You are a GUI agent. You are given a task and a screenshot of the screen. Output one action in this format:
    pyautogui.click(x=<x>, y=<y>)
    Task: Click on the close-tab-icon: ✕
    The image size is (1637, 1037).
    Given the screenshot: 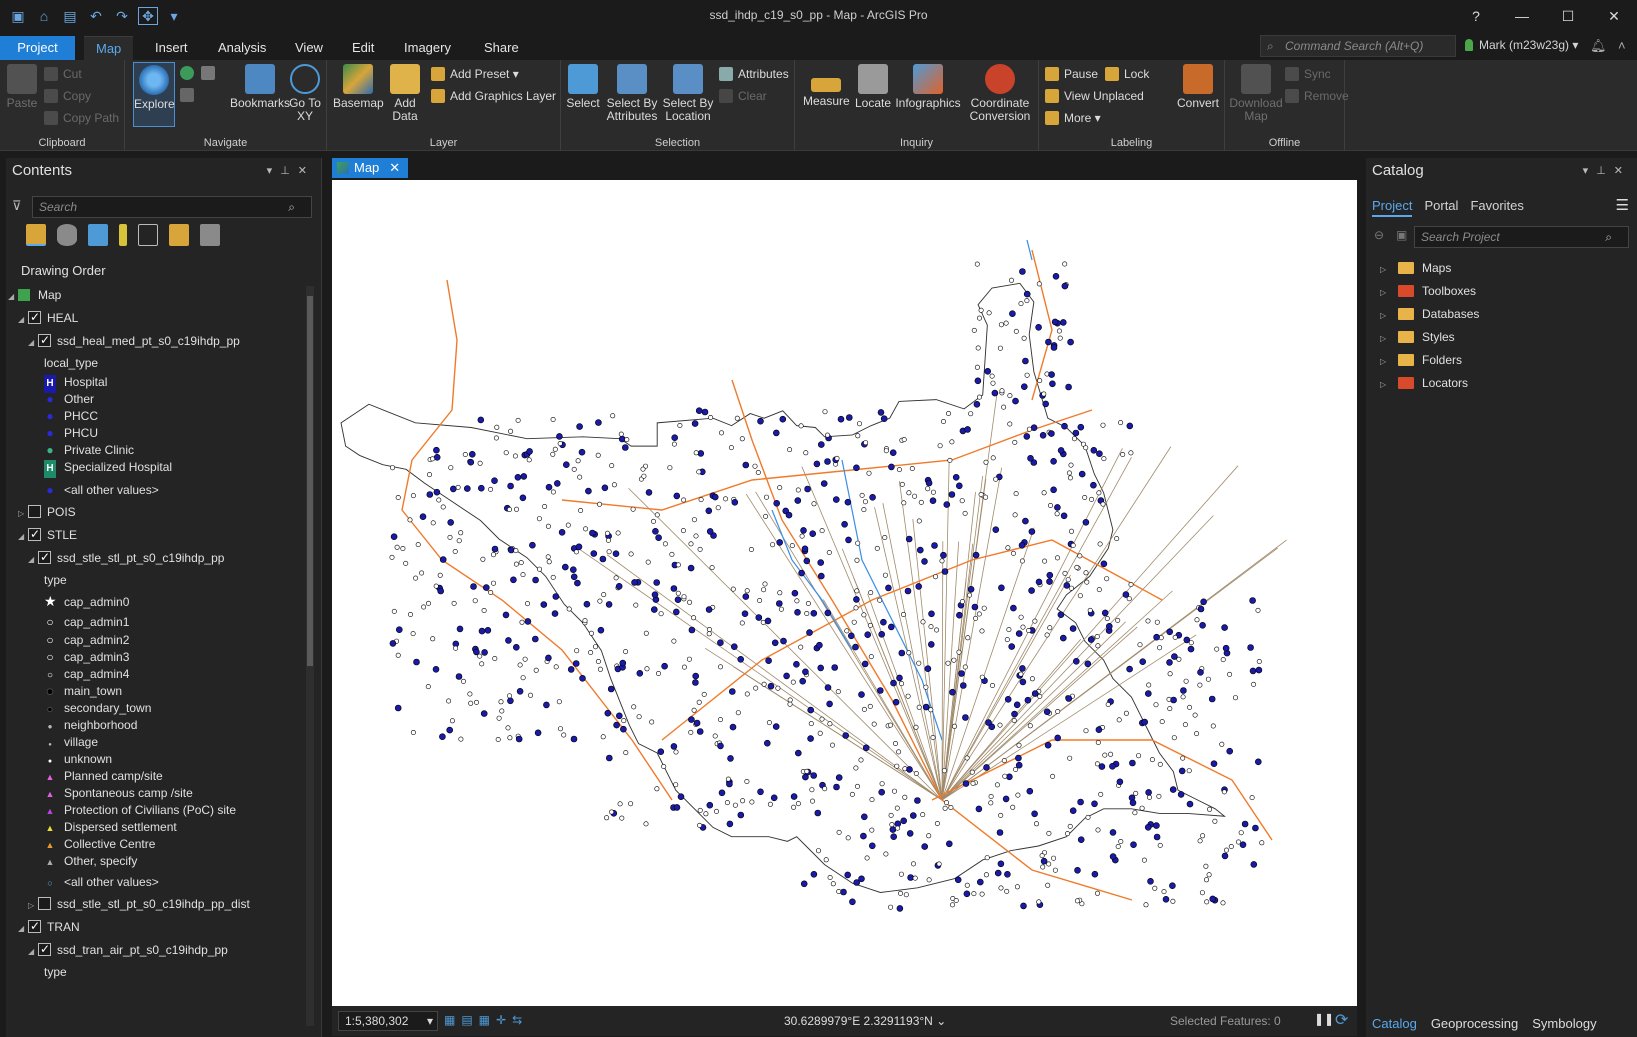 What is the action you would take?
    pyautogui.click(x=394, y=167)
    